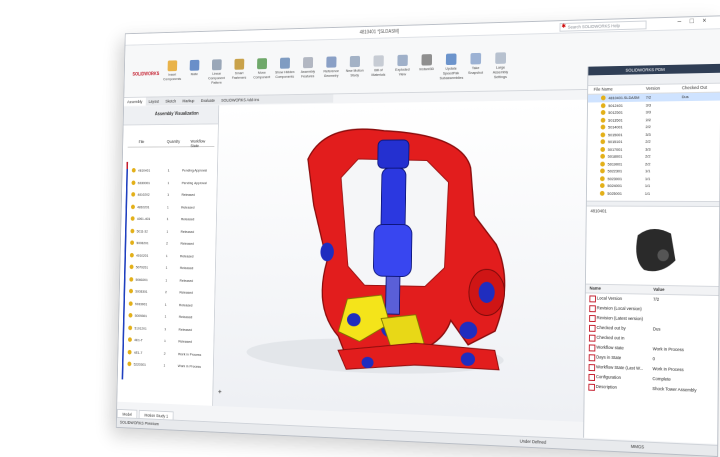 The image size is (720, 457). I want to click on row-file: 5009301, so click(140, 316).